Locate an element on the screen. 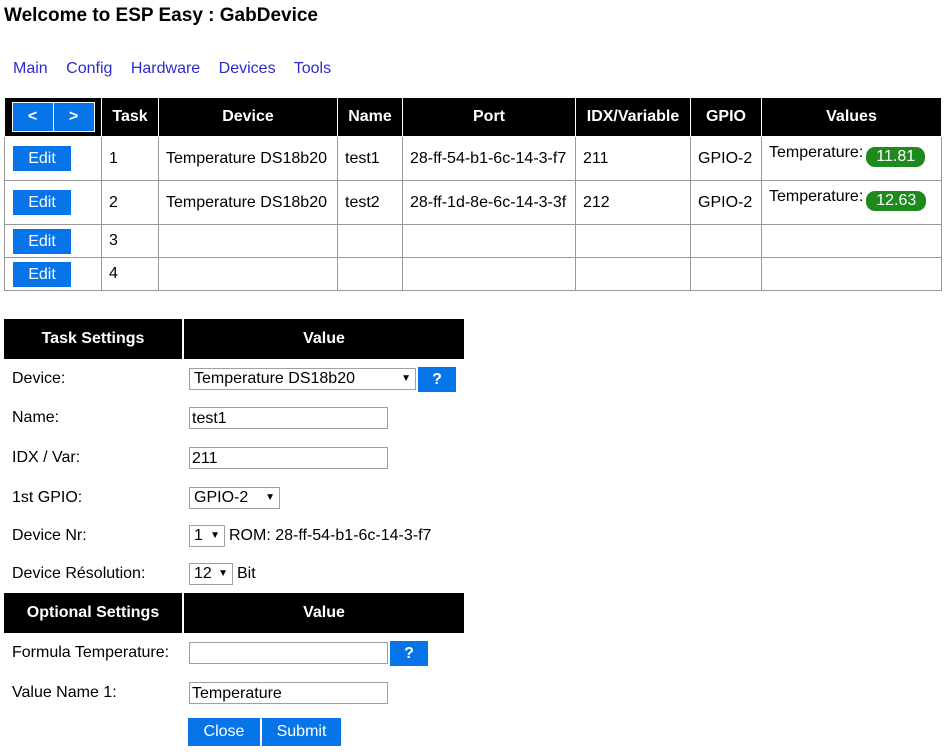 The height and width of the screenshot is (756, 949). task-number: 4 is located at coordinates (130, 274).